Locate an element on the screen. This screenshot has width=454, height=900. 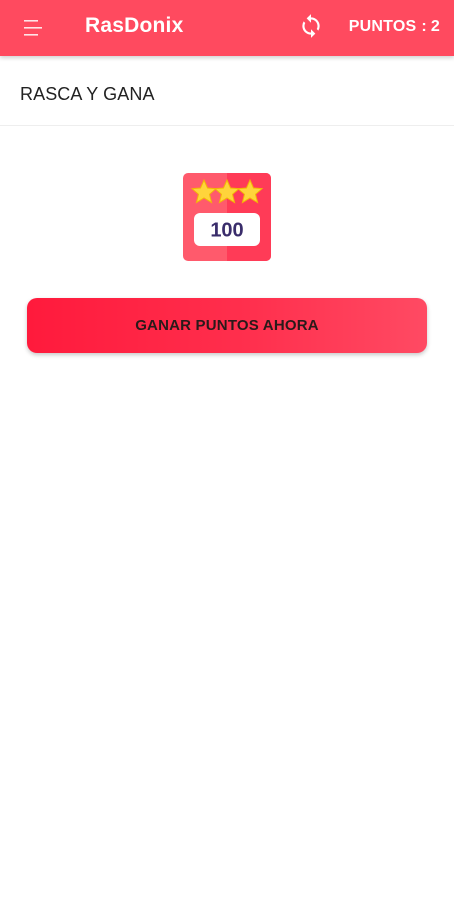
stars-badge-icon: 100 is located at coordinates (227, 217).